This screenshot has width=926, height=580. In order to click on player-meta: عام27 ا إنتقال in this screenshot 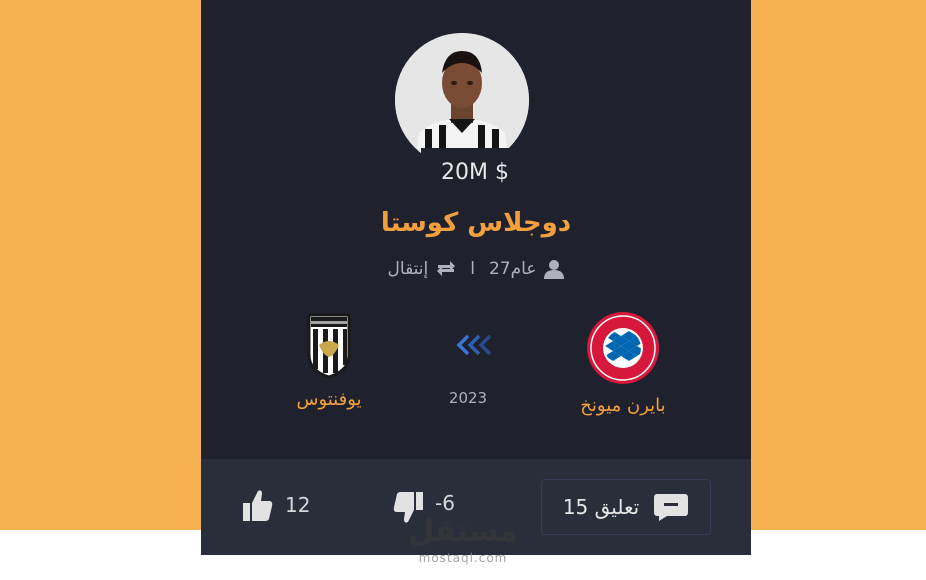, I will do `click(476, 269)`.